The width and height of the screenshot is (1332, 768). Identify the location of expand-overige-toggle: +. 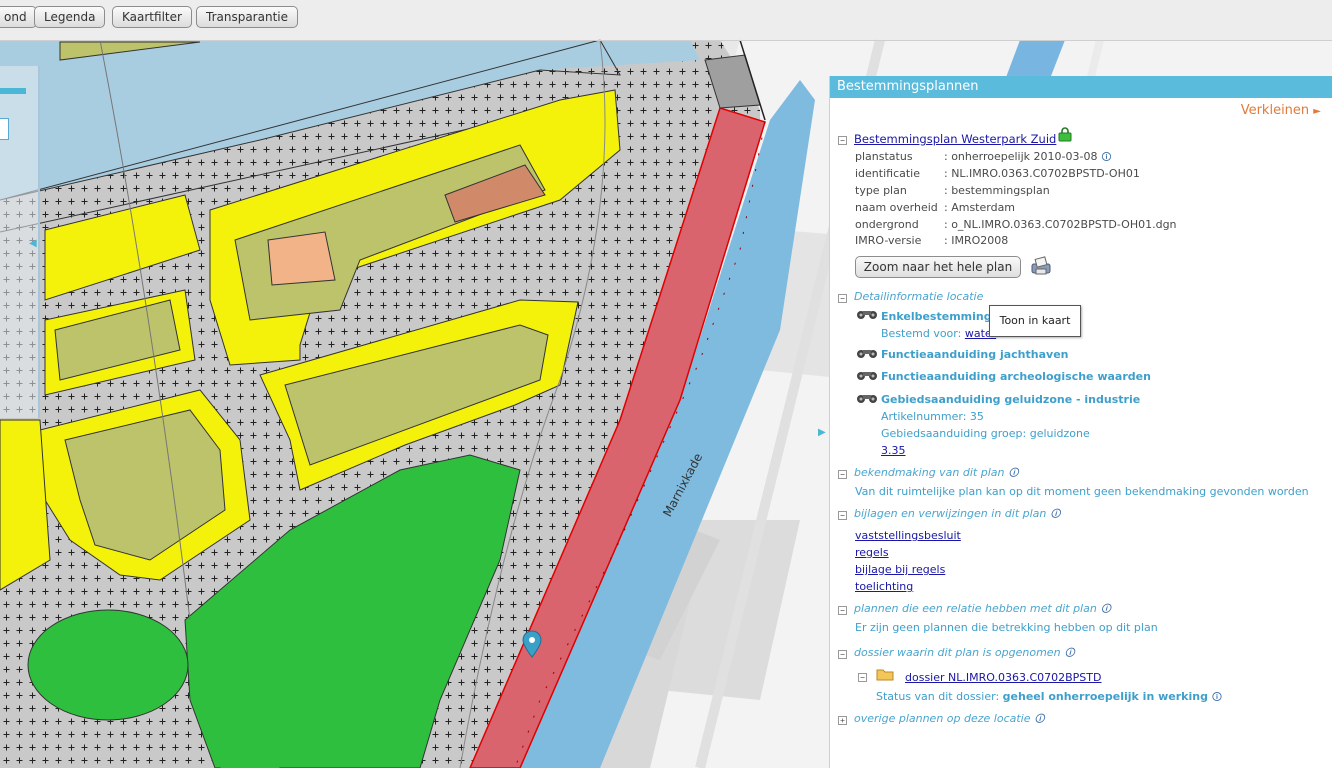
(842, 720).